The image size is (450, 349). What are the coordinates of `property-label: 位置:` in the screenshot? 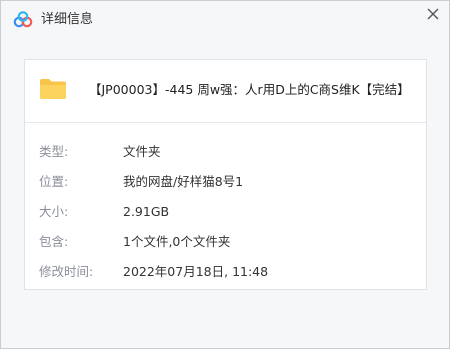 It's located at (54, 181).